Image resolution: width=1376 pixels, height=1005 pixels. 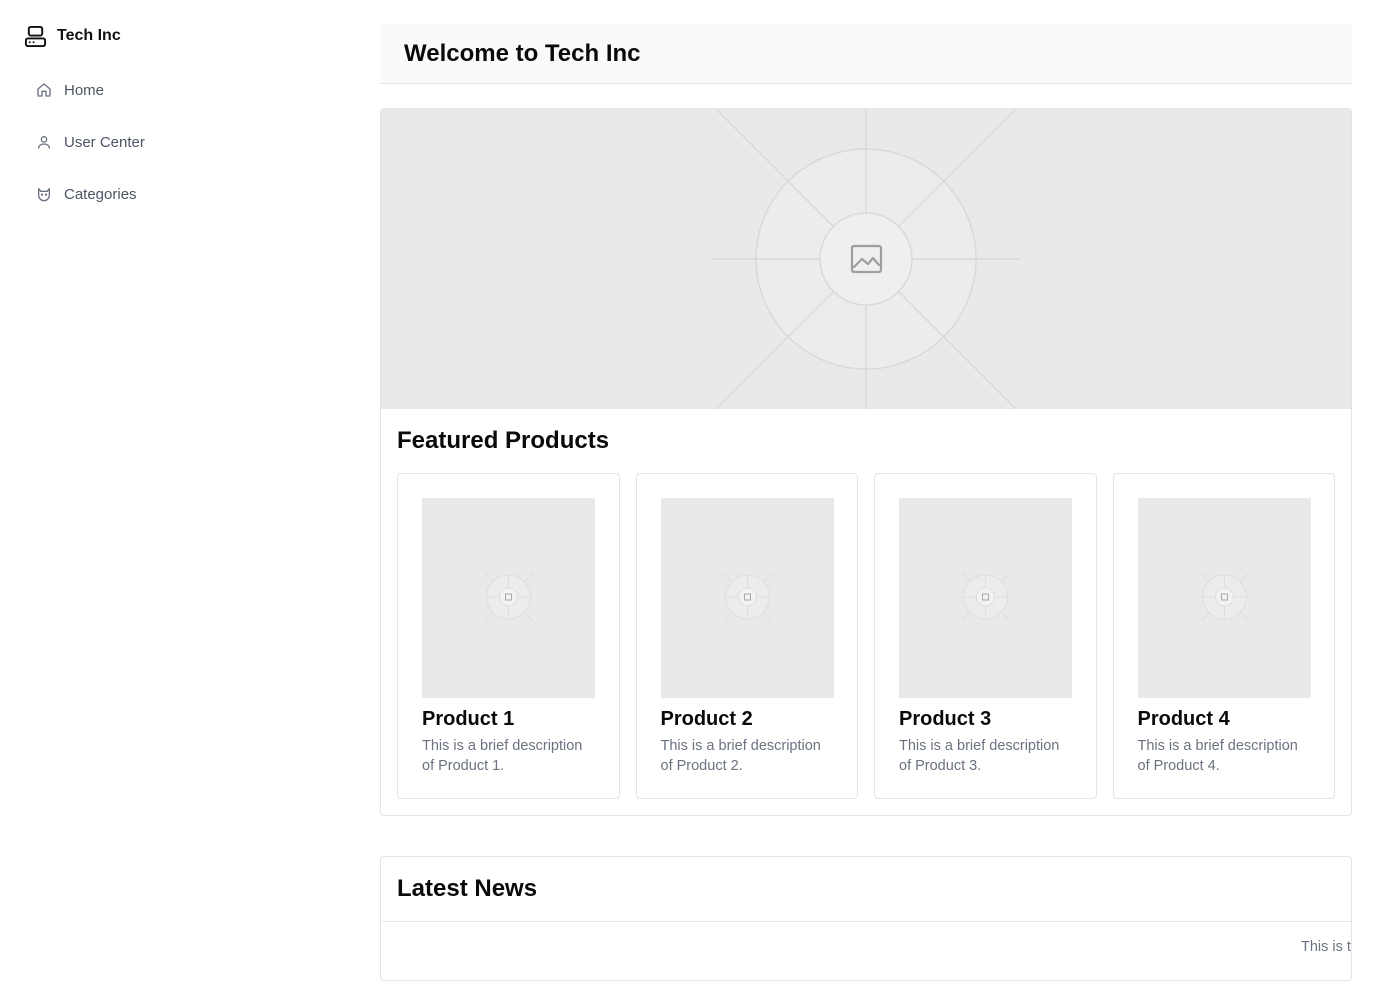 What do you see at coordinates (44, 90) in the screenshot?
I see `home-icon` at bounding box center [44, 90].